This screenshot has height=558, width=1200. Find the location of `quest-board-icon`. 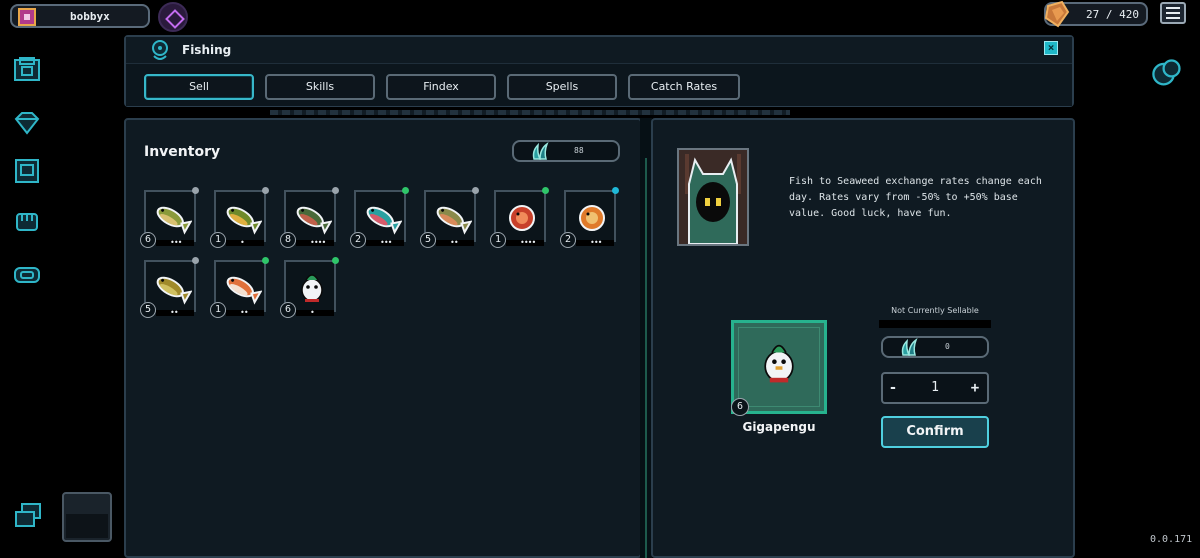

quest-board-icon is located at coordinates (27, 171).